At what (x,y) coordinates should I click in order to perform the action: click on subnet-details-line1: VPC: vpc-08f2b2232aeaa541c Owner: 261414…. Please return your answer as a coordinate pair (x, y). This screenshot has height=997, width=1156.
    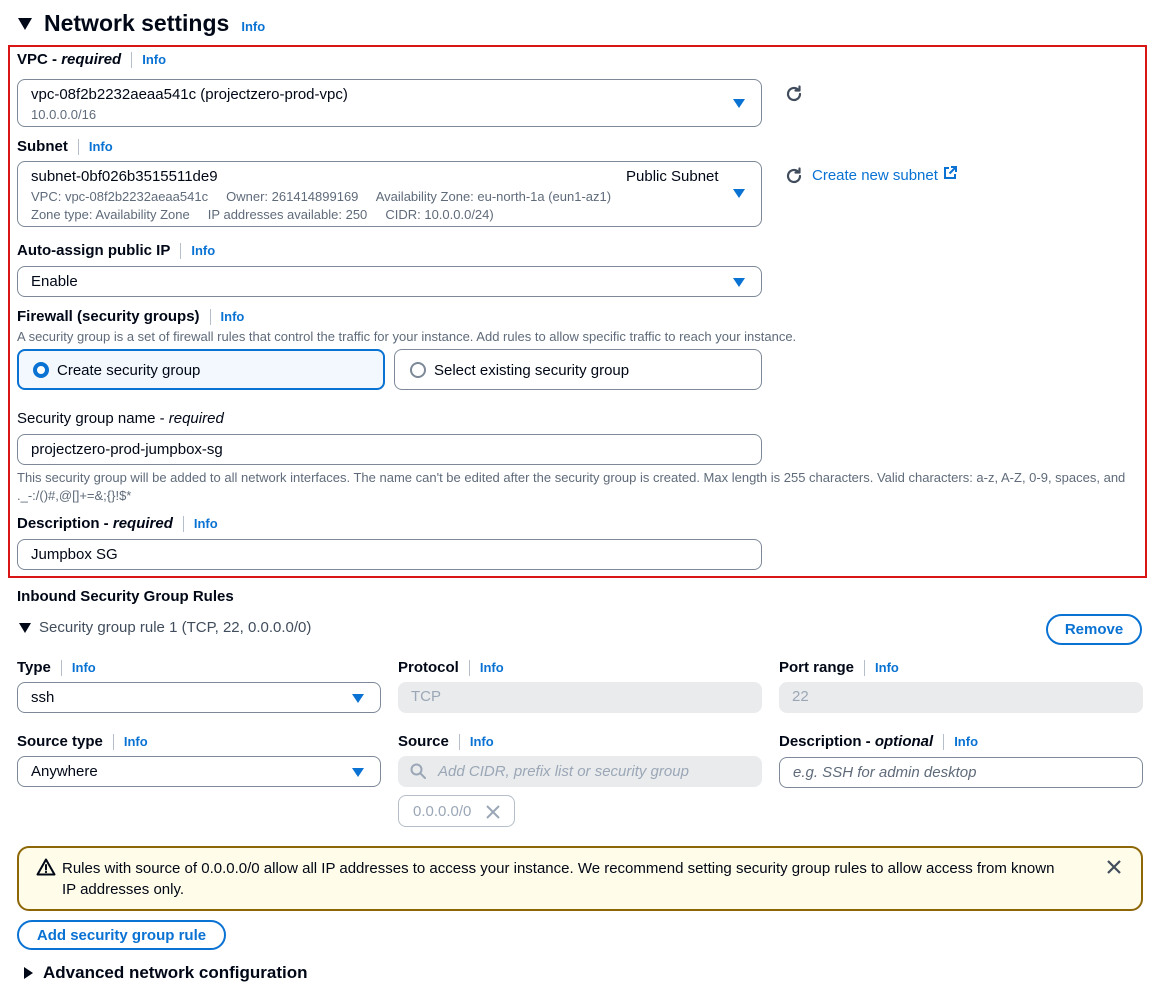
    Looking at the image, I should click on (321, 196).